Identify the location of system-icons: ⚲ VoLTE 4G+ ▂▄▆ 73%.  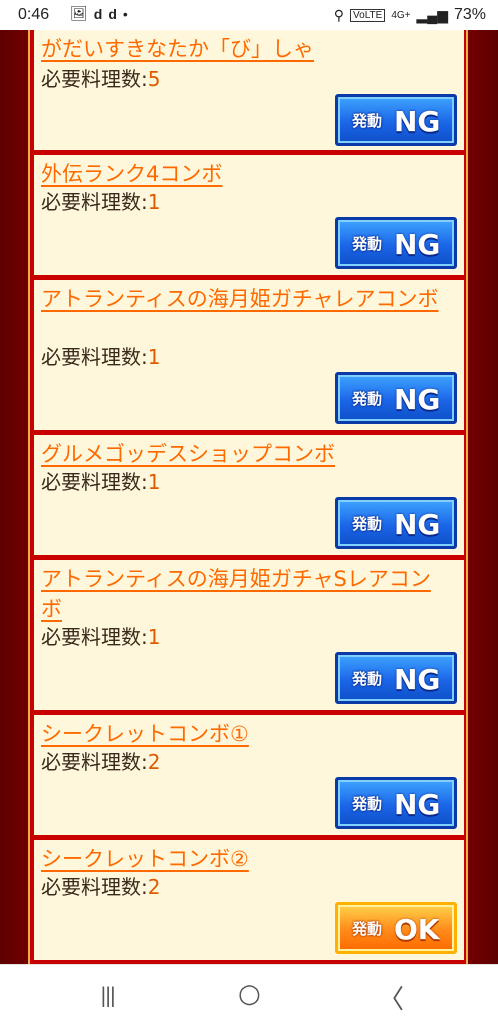
(410, 15).